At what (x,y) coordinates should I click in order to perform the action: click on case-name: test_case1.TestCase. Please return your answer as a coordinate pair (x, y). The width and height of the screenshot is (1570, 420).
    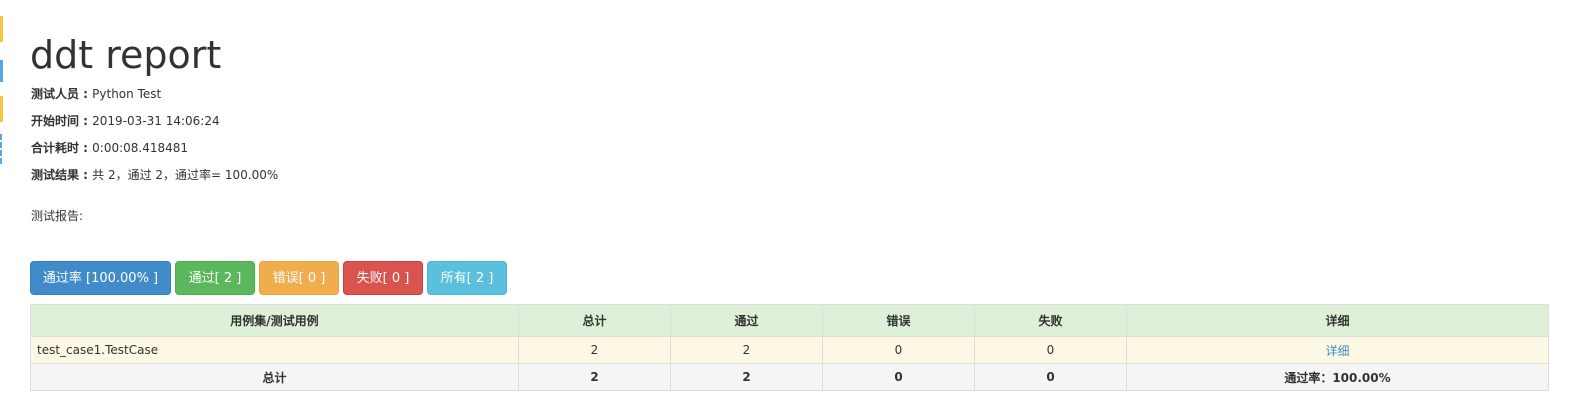
    Looking at the image, I should click on (274, 350).